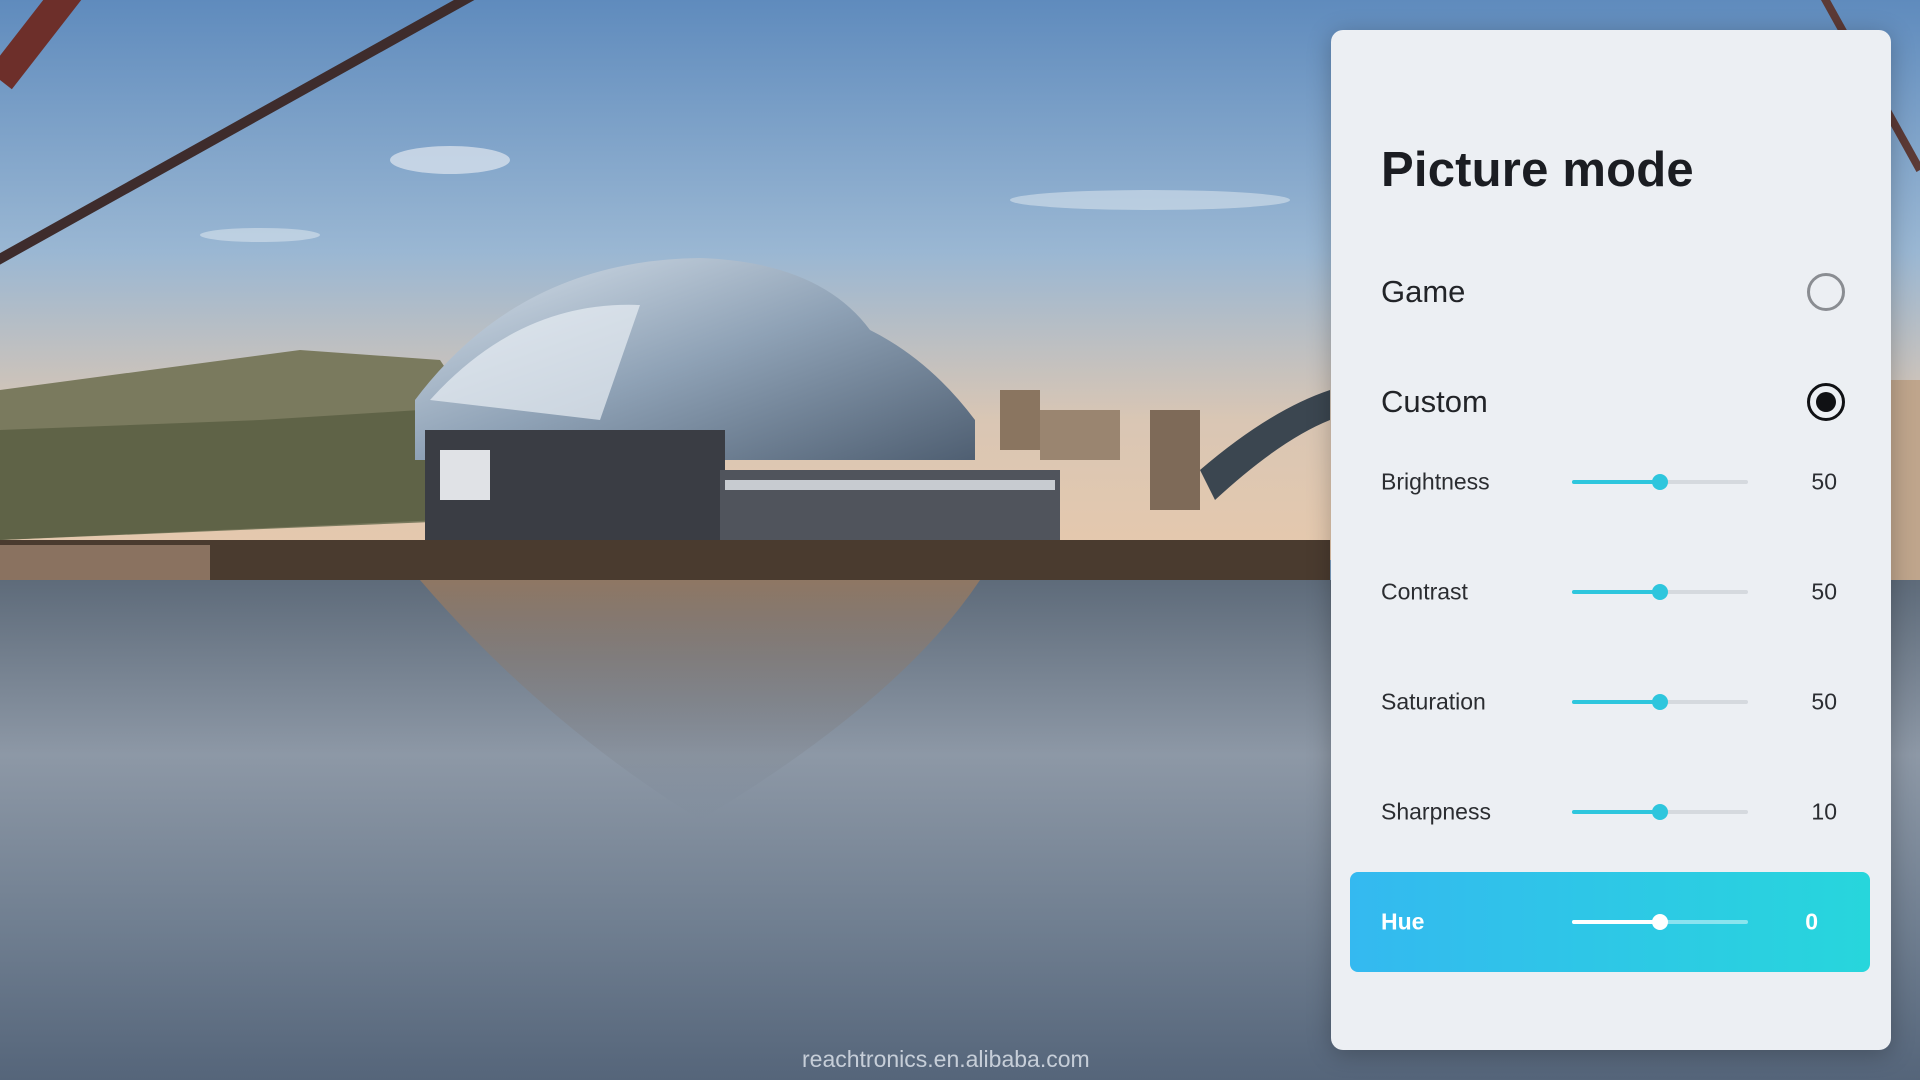  What do you see at coordinates (1537, 170) in the screenshot?
I see `panel-title: Picture mode` at bounding box center [1537, 170].